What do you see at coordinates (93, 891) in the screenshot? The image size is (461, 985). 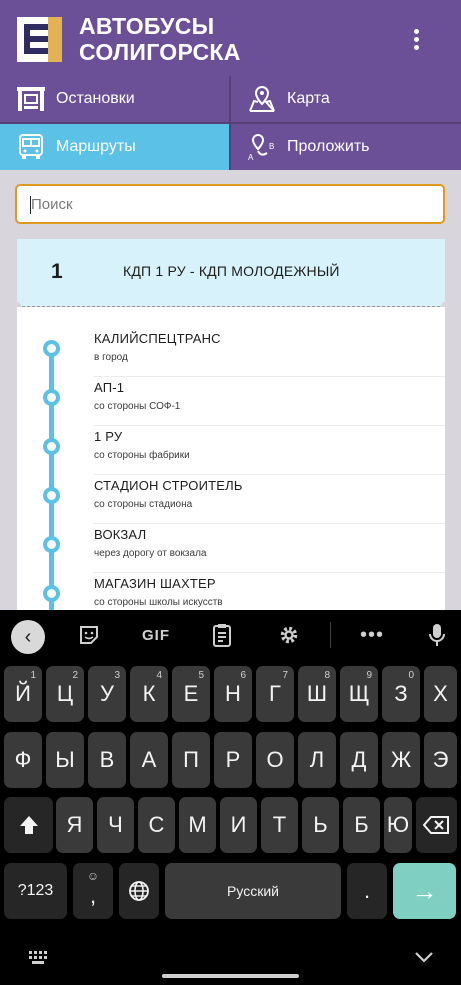 I see `comma-key: ☺ ,` at bounding box center [93, 891].